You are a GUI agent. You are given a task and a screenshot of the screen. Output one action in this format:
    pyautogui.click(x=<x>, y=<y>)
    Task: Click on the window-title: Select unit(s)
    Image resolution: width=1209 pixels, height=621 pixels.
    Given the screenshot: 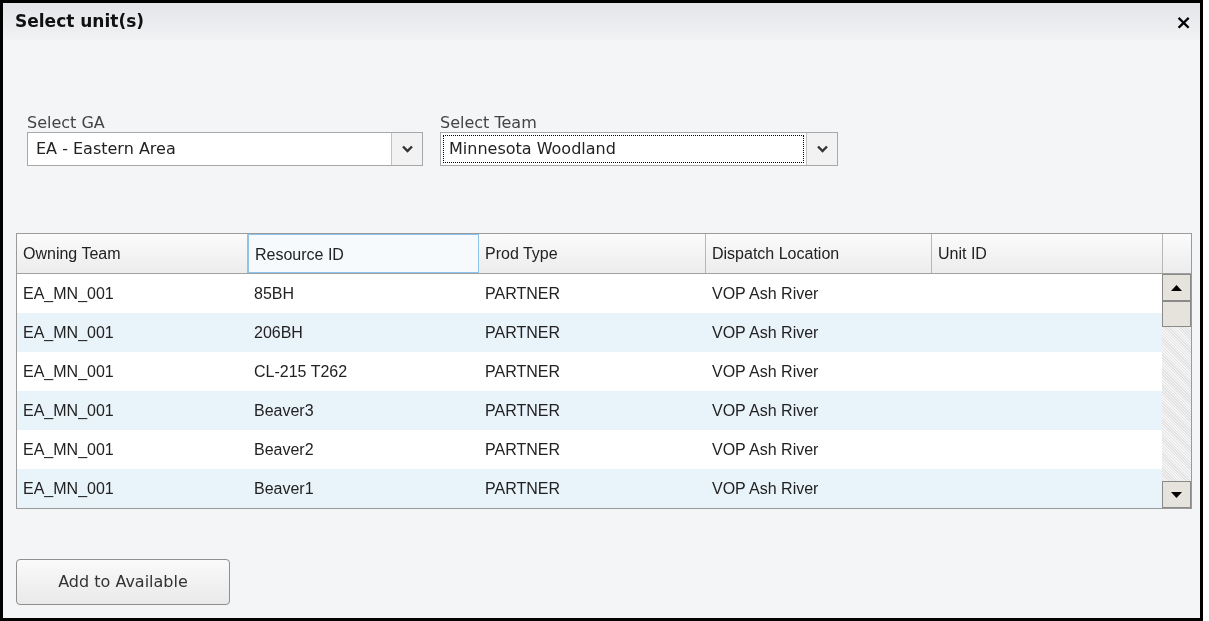 What is the action you would take?
    pyautogui.click(x=80, y=21)
    